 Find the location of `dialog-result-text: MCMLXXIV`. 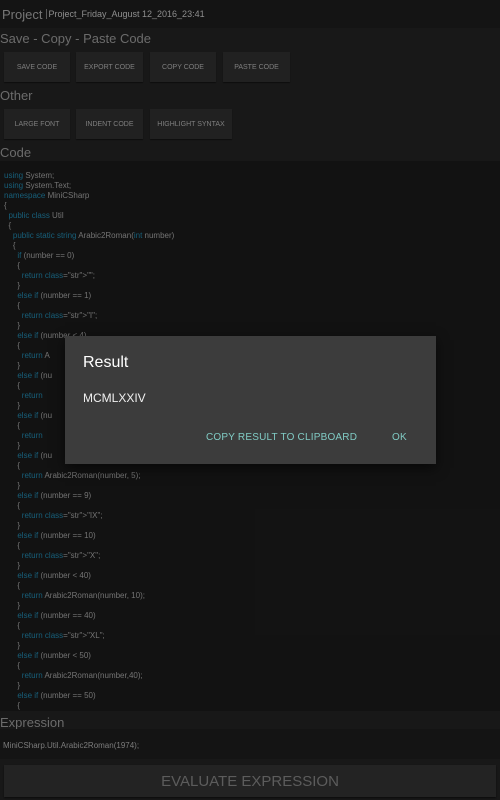

dialog-result-text: MCMLXXIV is located at coordinates (114, 398).